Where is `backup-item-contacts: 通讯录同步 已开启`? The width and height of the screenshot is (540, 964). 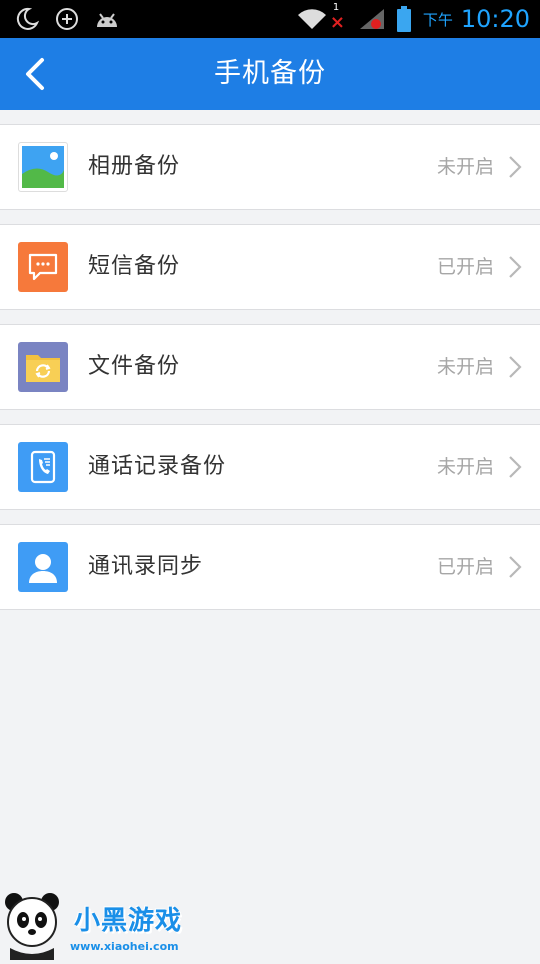 backup-item-contacts: 通讯录同步 已开启 is located at coordinates (270, 567).